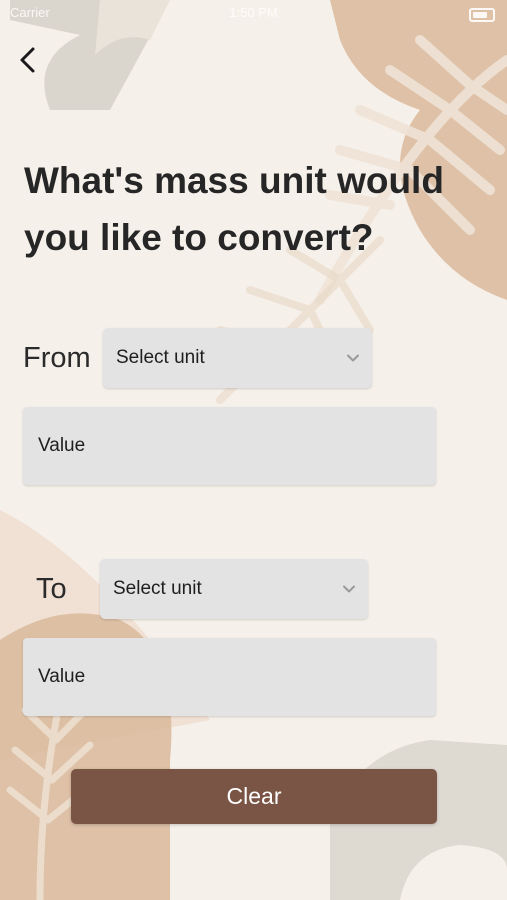 This screenshot has width=507, height=900. Describe the element at coordinates (57, 358) in the screenshot. I see `from-label: From` at that location.